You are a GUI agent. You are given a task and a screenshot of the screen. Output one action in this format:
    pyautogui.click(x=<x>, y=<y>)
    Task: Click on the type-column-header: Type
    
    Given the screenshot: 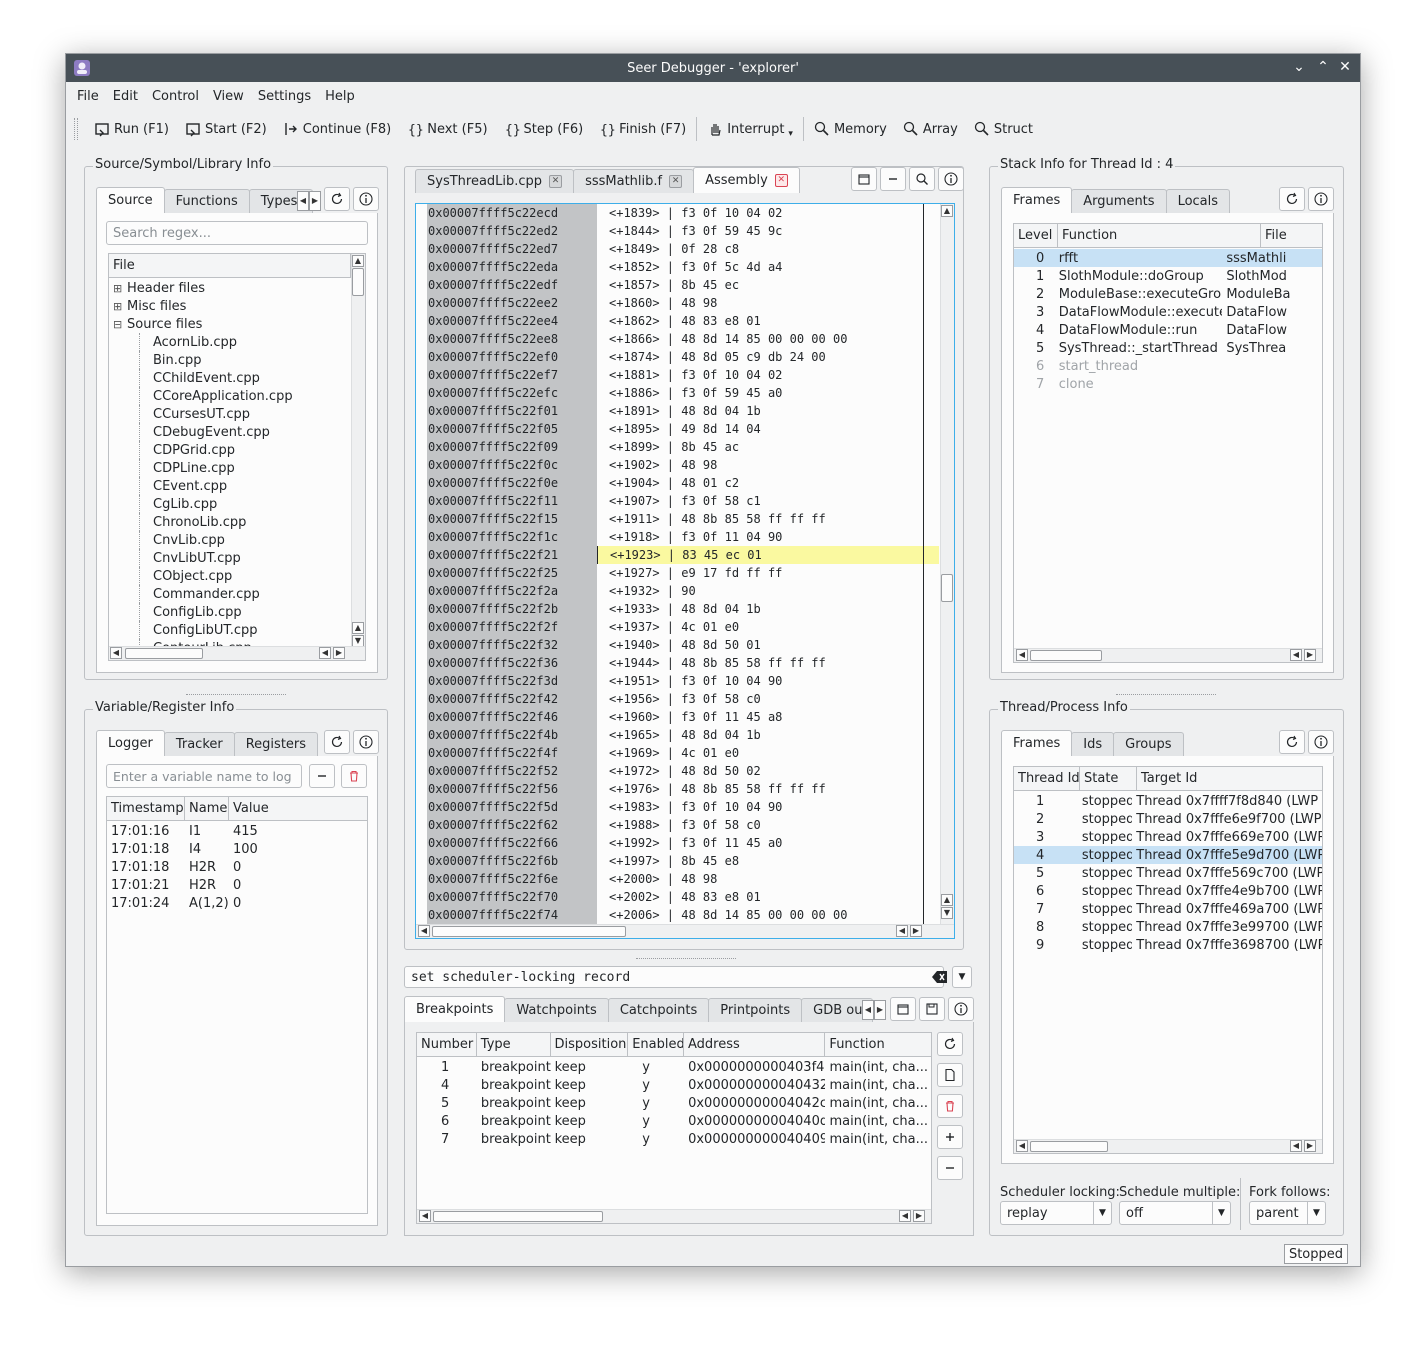 What is the action you would take?
    pyautogui.click(x=514, y=1044)
    